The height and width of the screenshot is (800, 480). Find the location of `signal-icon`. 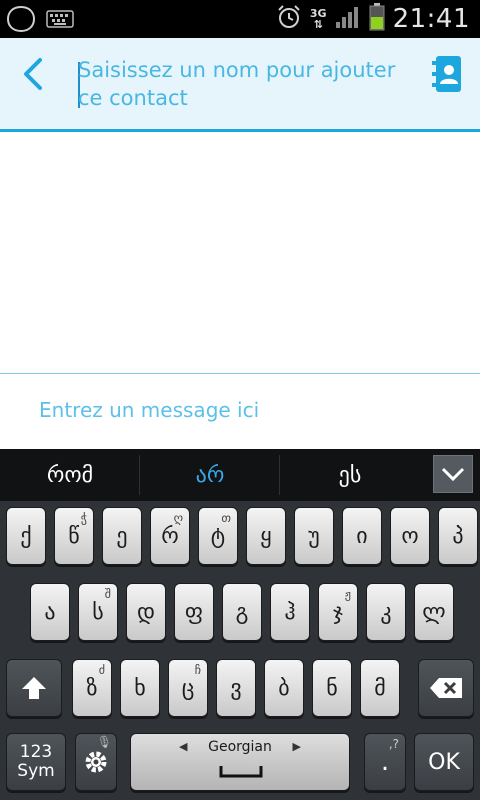

signal-icon is located at coordinates (348, 19).